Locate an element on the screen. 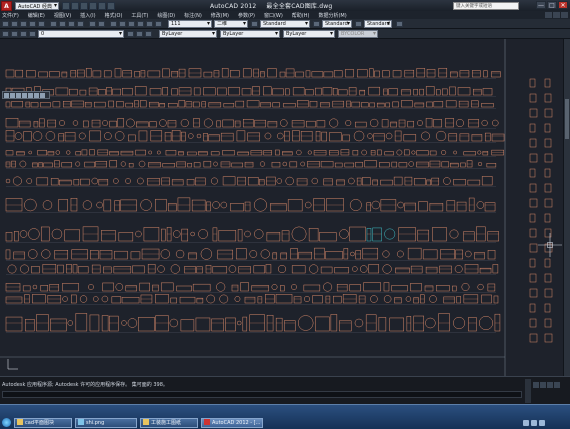 The width and height of the screenshot is (570, 429). menu-parametric: 参数(P) is located at coordinates (246, 15).